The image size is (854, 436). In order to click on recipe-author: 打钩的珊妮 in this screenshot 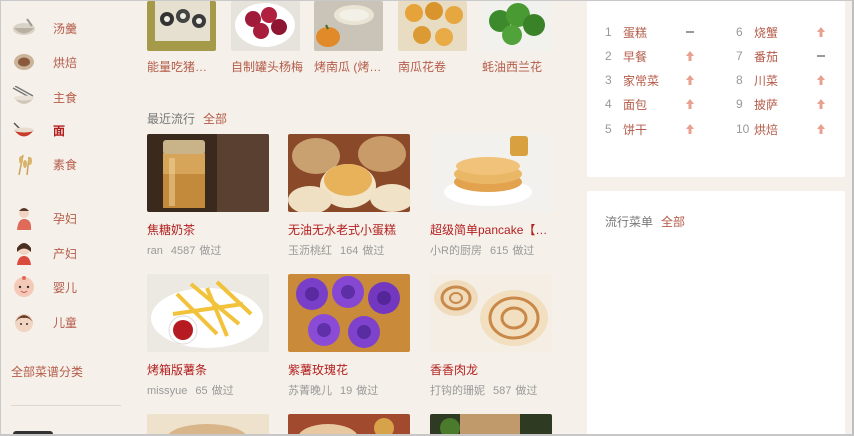, I will do `click(457, 391)`.